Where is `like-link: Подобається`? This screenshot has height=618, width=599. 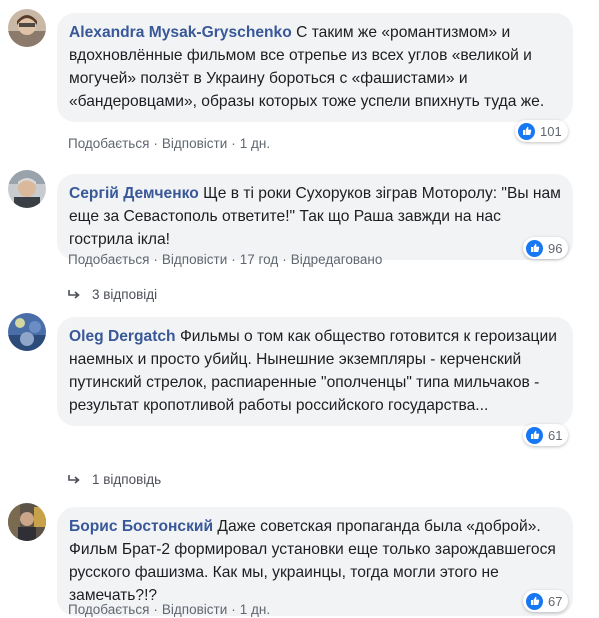 like-link: Подобається is located at coordinates (108, 609).